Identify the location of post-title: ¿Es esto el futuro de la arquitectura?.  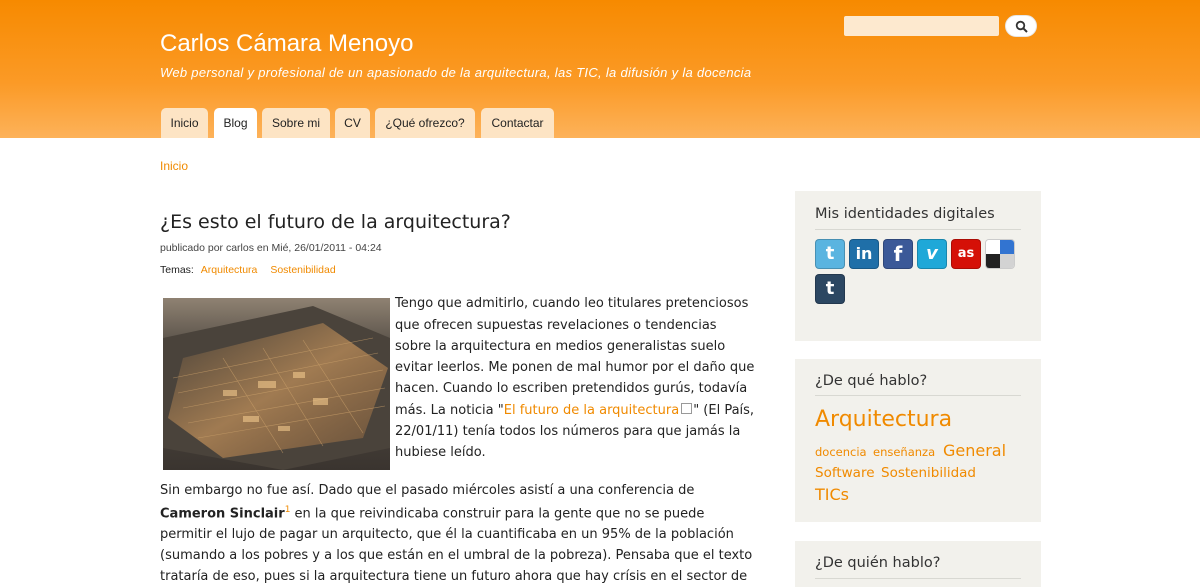
(335, 222).